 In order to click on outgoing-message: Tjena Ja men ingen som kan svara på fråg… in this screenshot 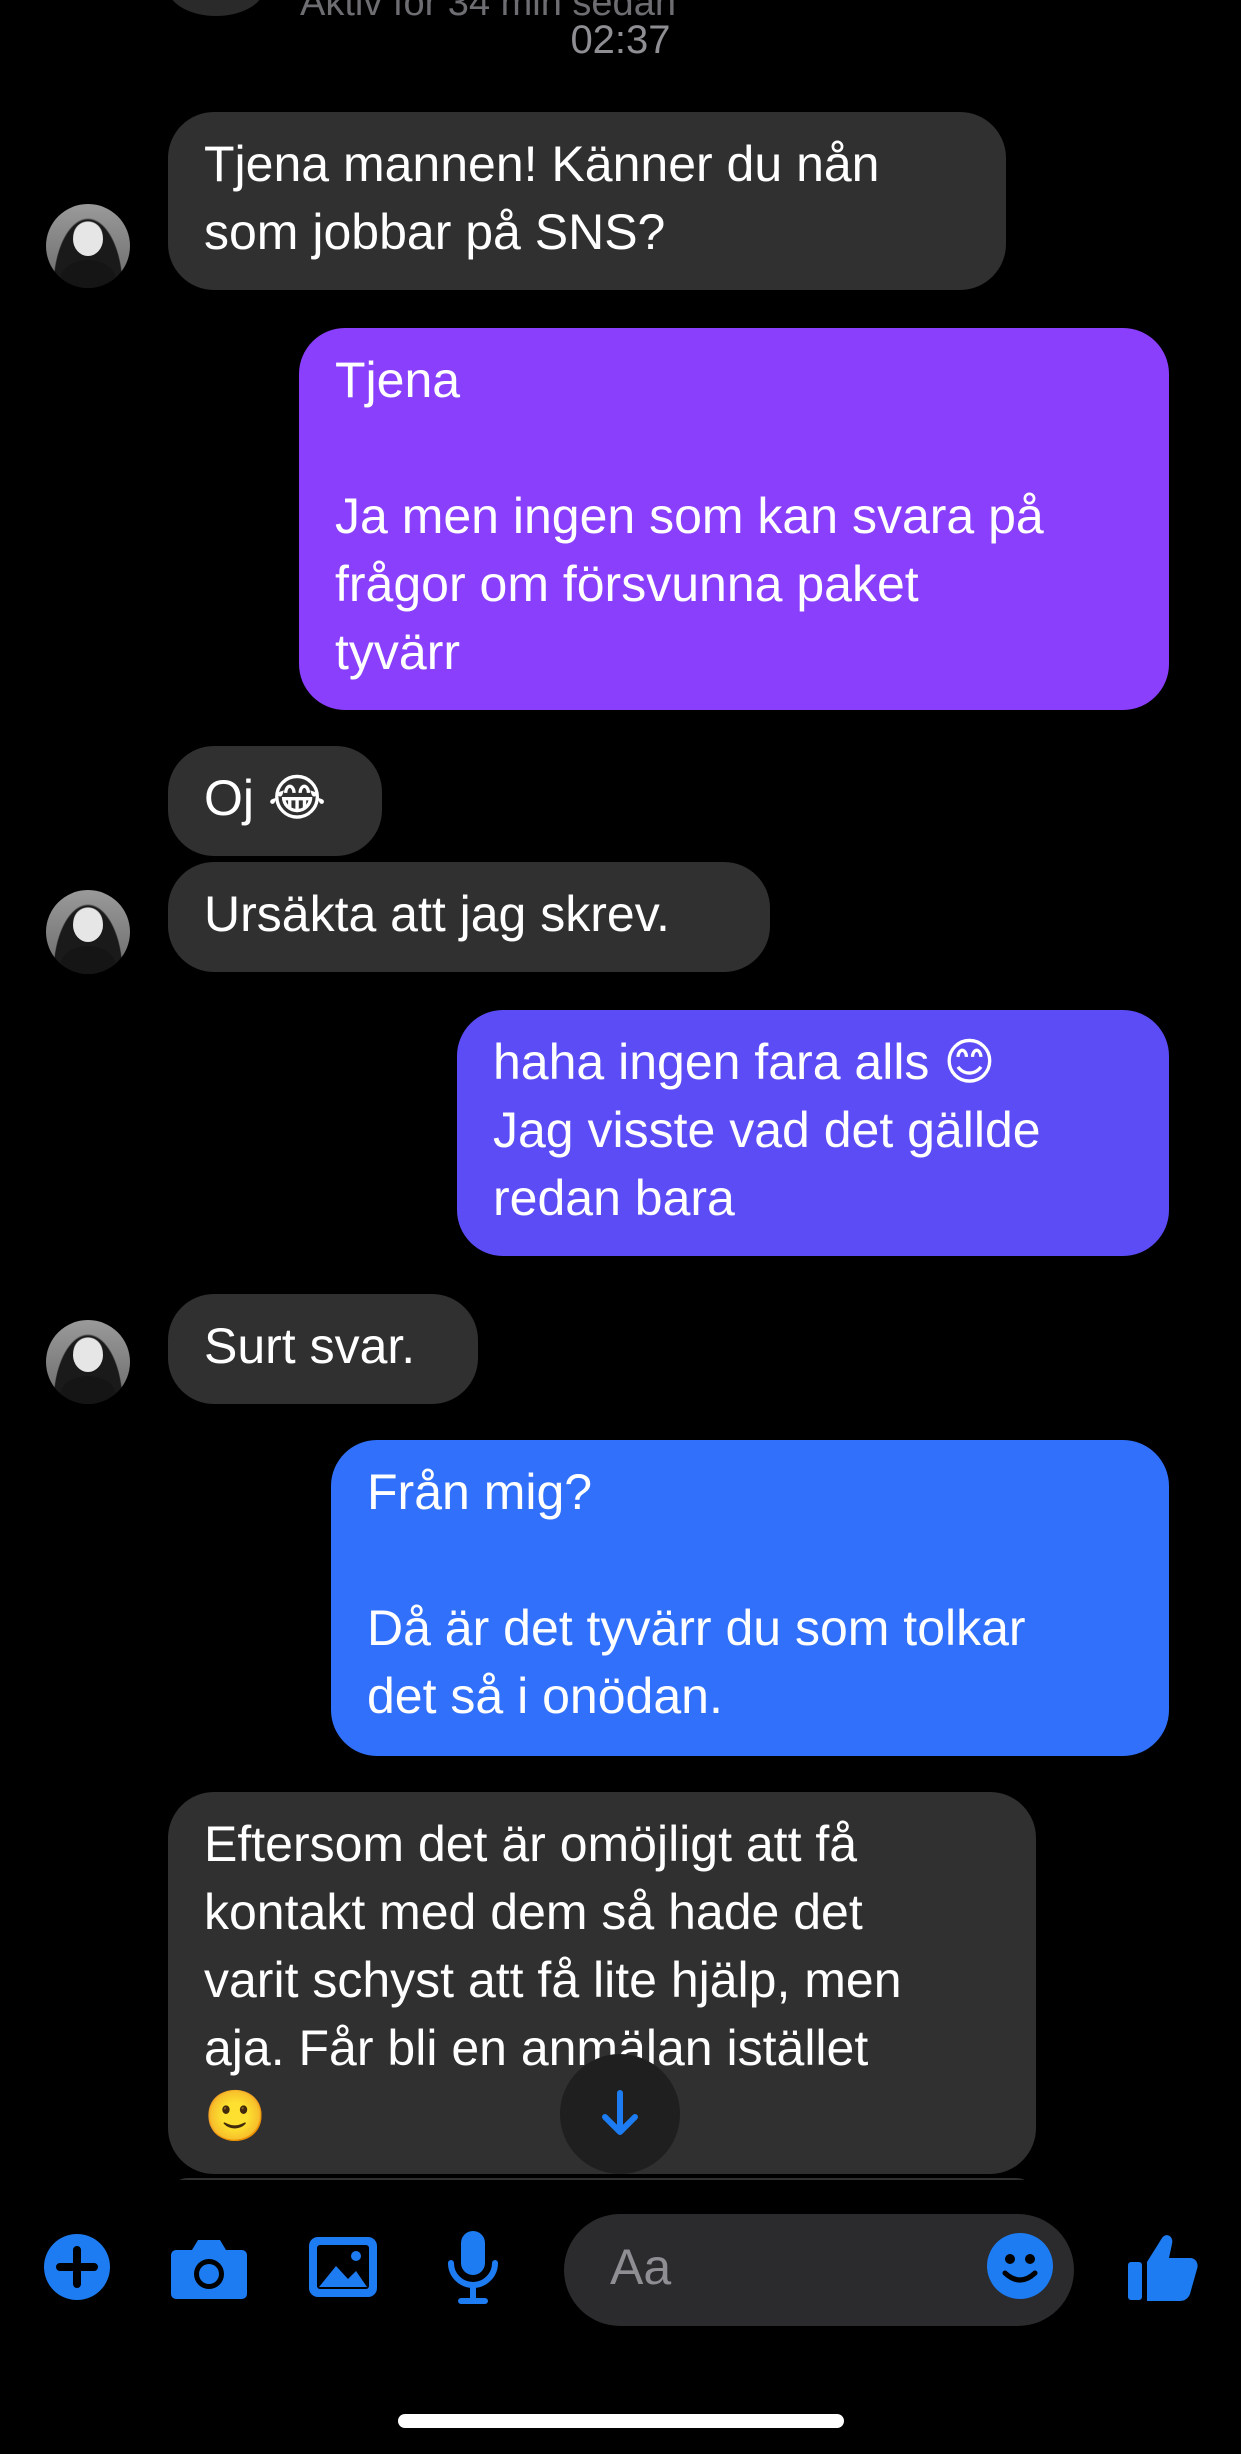, I will do `click(734, 519)`.